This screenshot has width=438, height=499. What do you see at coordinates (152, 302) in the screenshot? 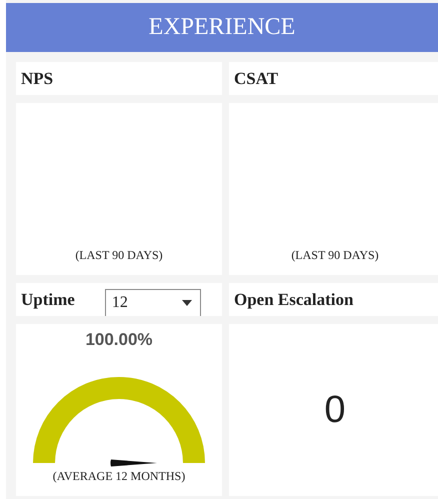
I see `months-dropdown: 12` at bounding box center [152, 302].